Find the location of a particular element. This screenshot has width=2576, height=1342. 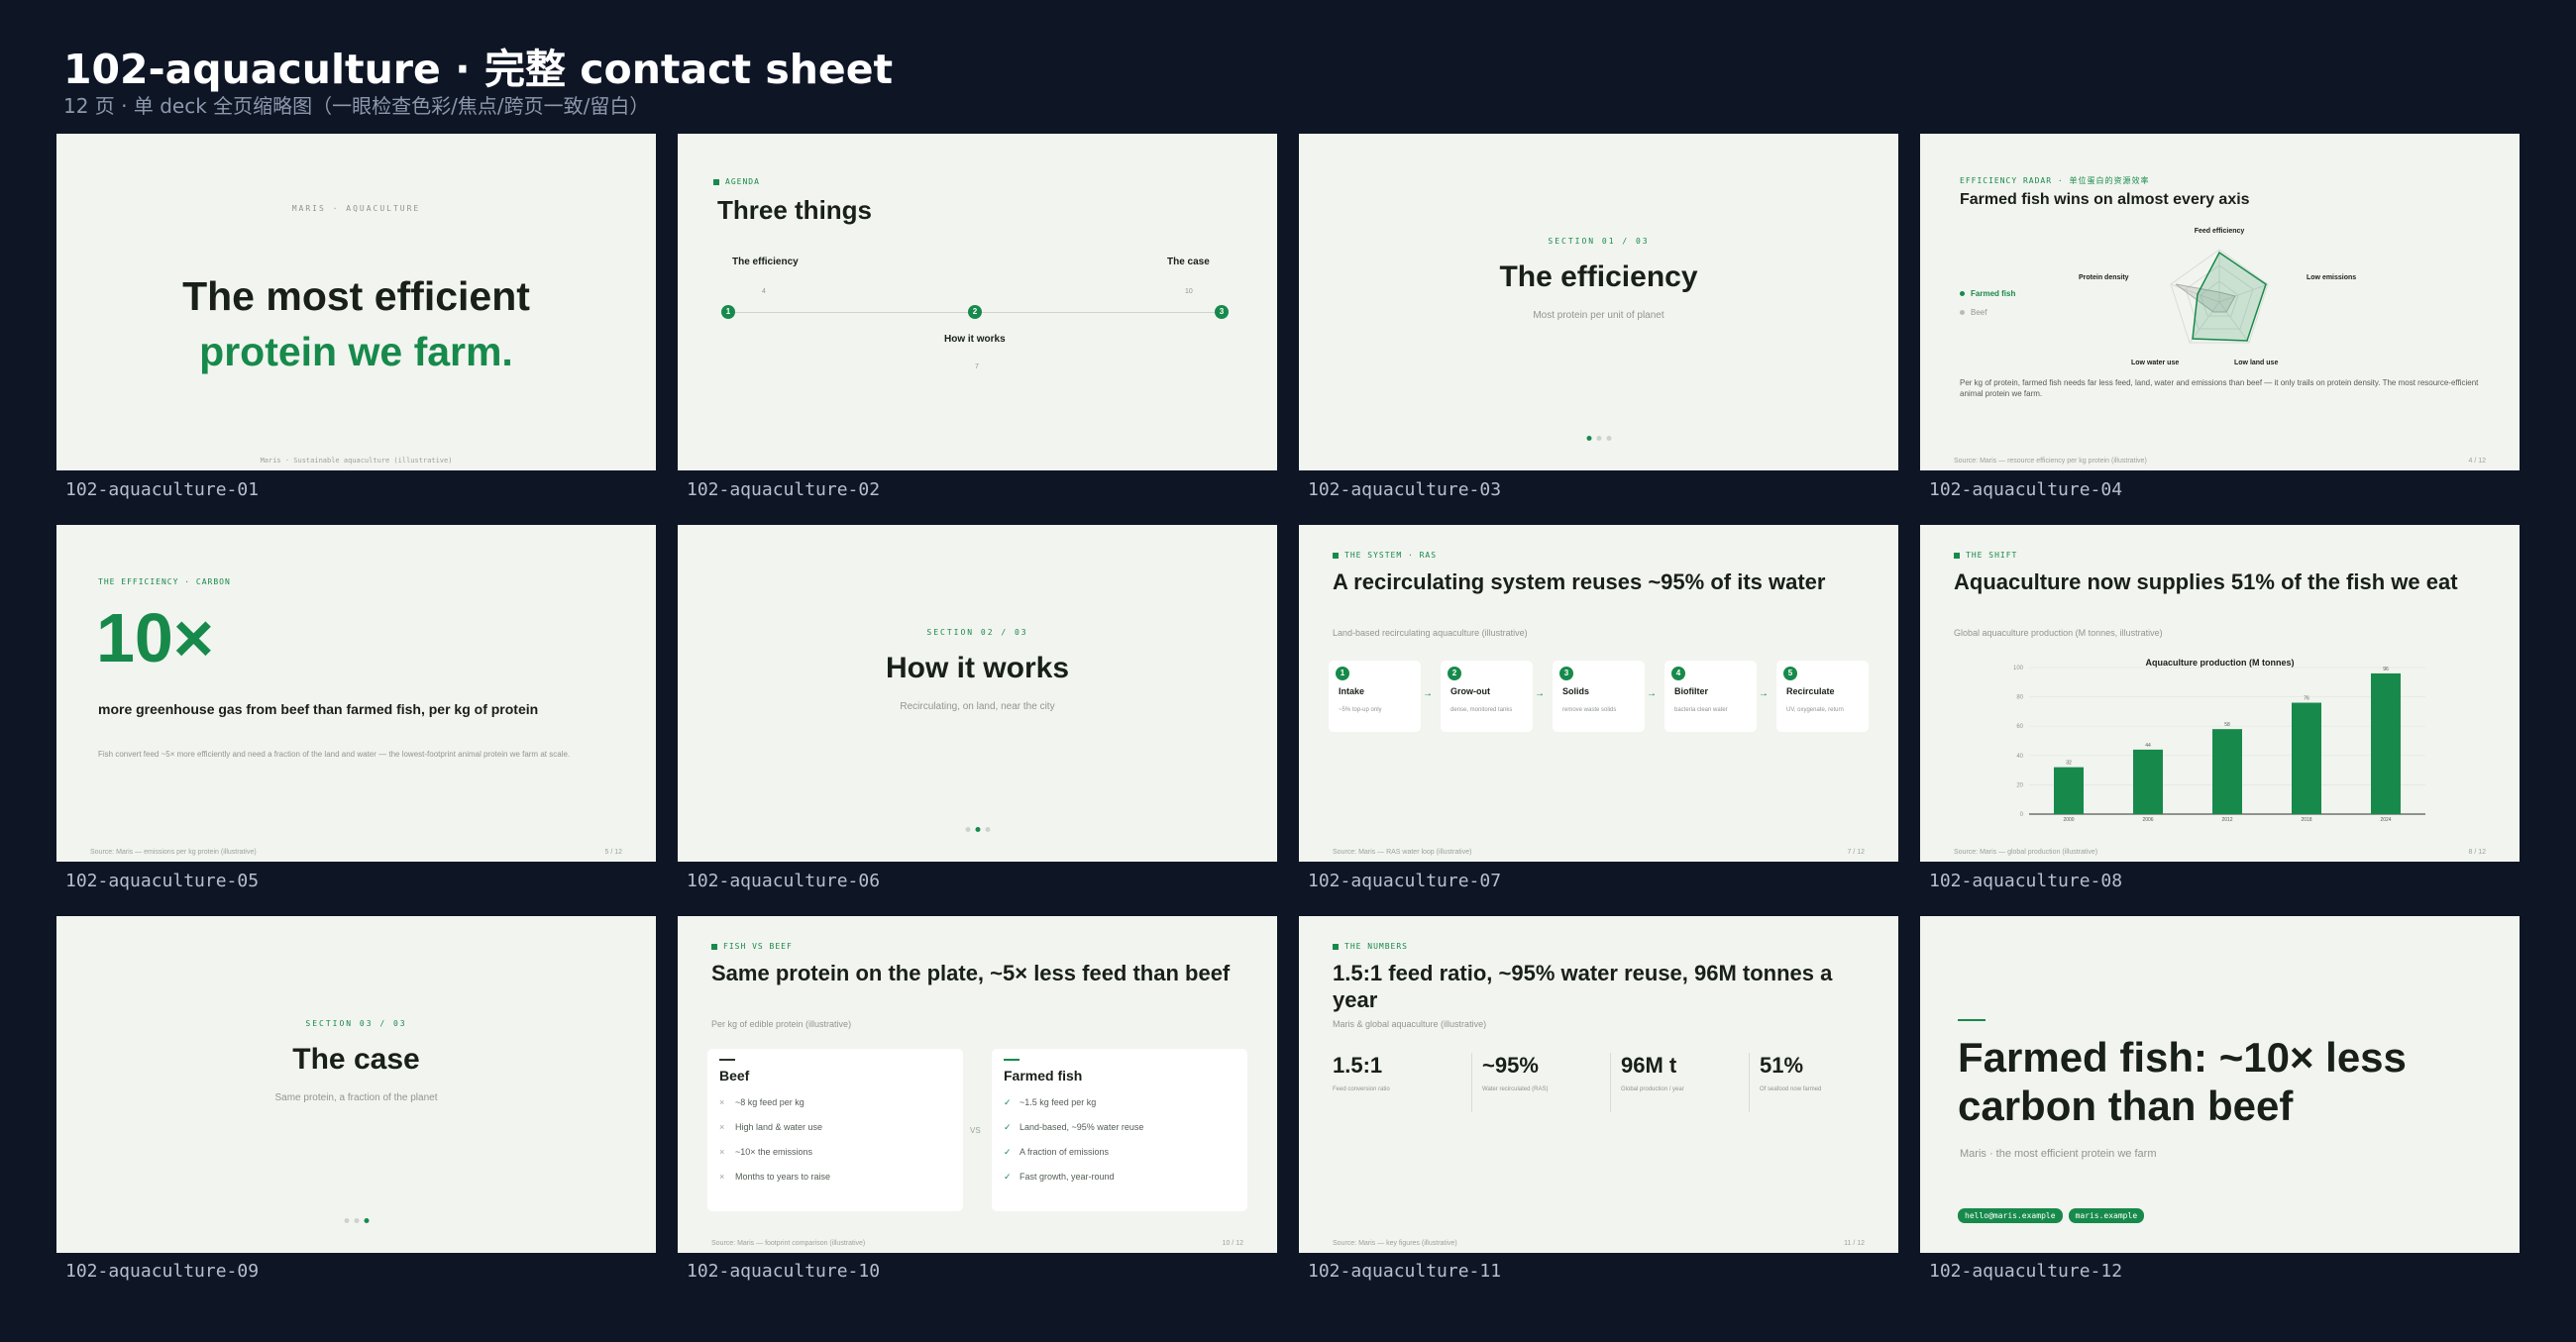

caption-05: 102-aquaculture-05 is located at coordinates (163, 881).